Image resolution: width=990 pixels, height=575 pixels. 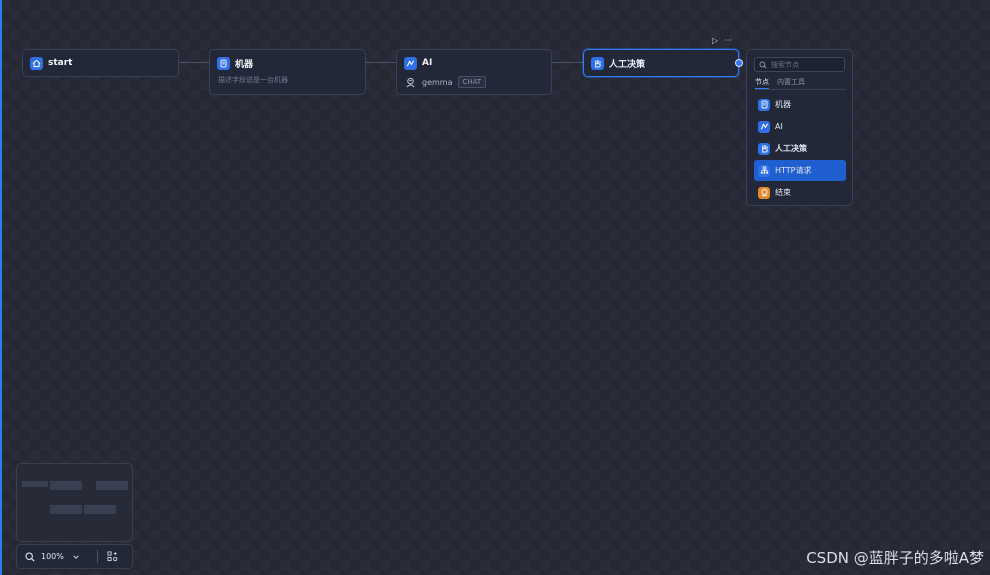 I want to click on picker-tabs: 节点 内置工具, so click(x=800, y=83).